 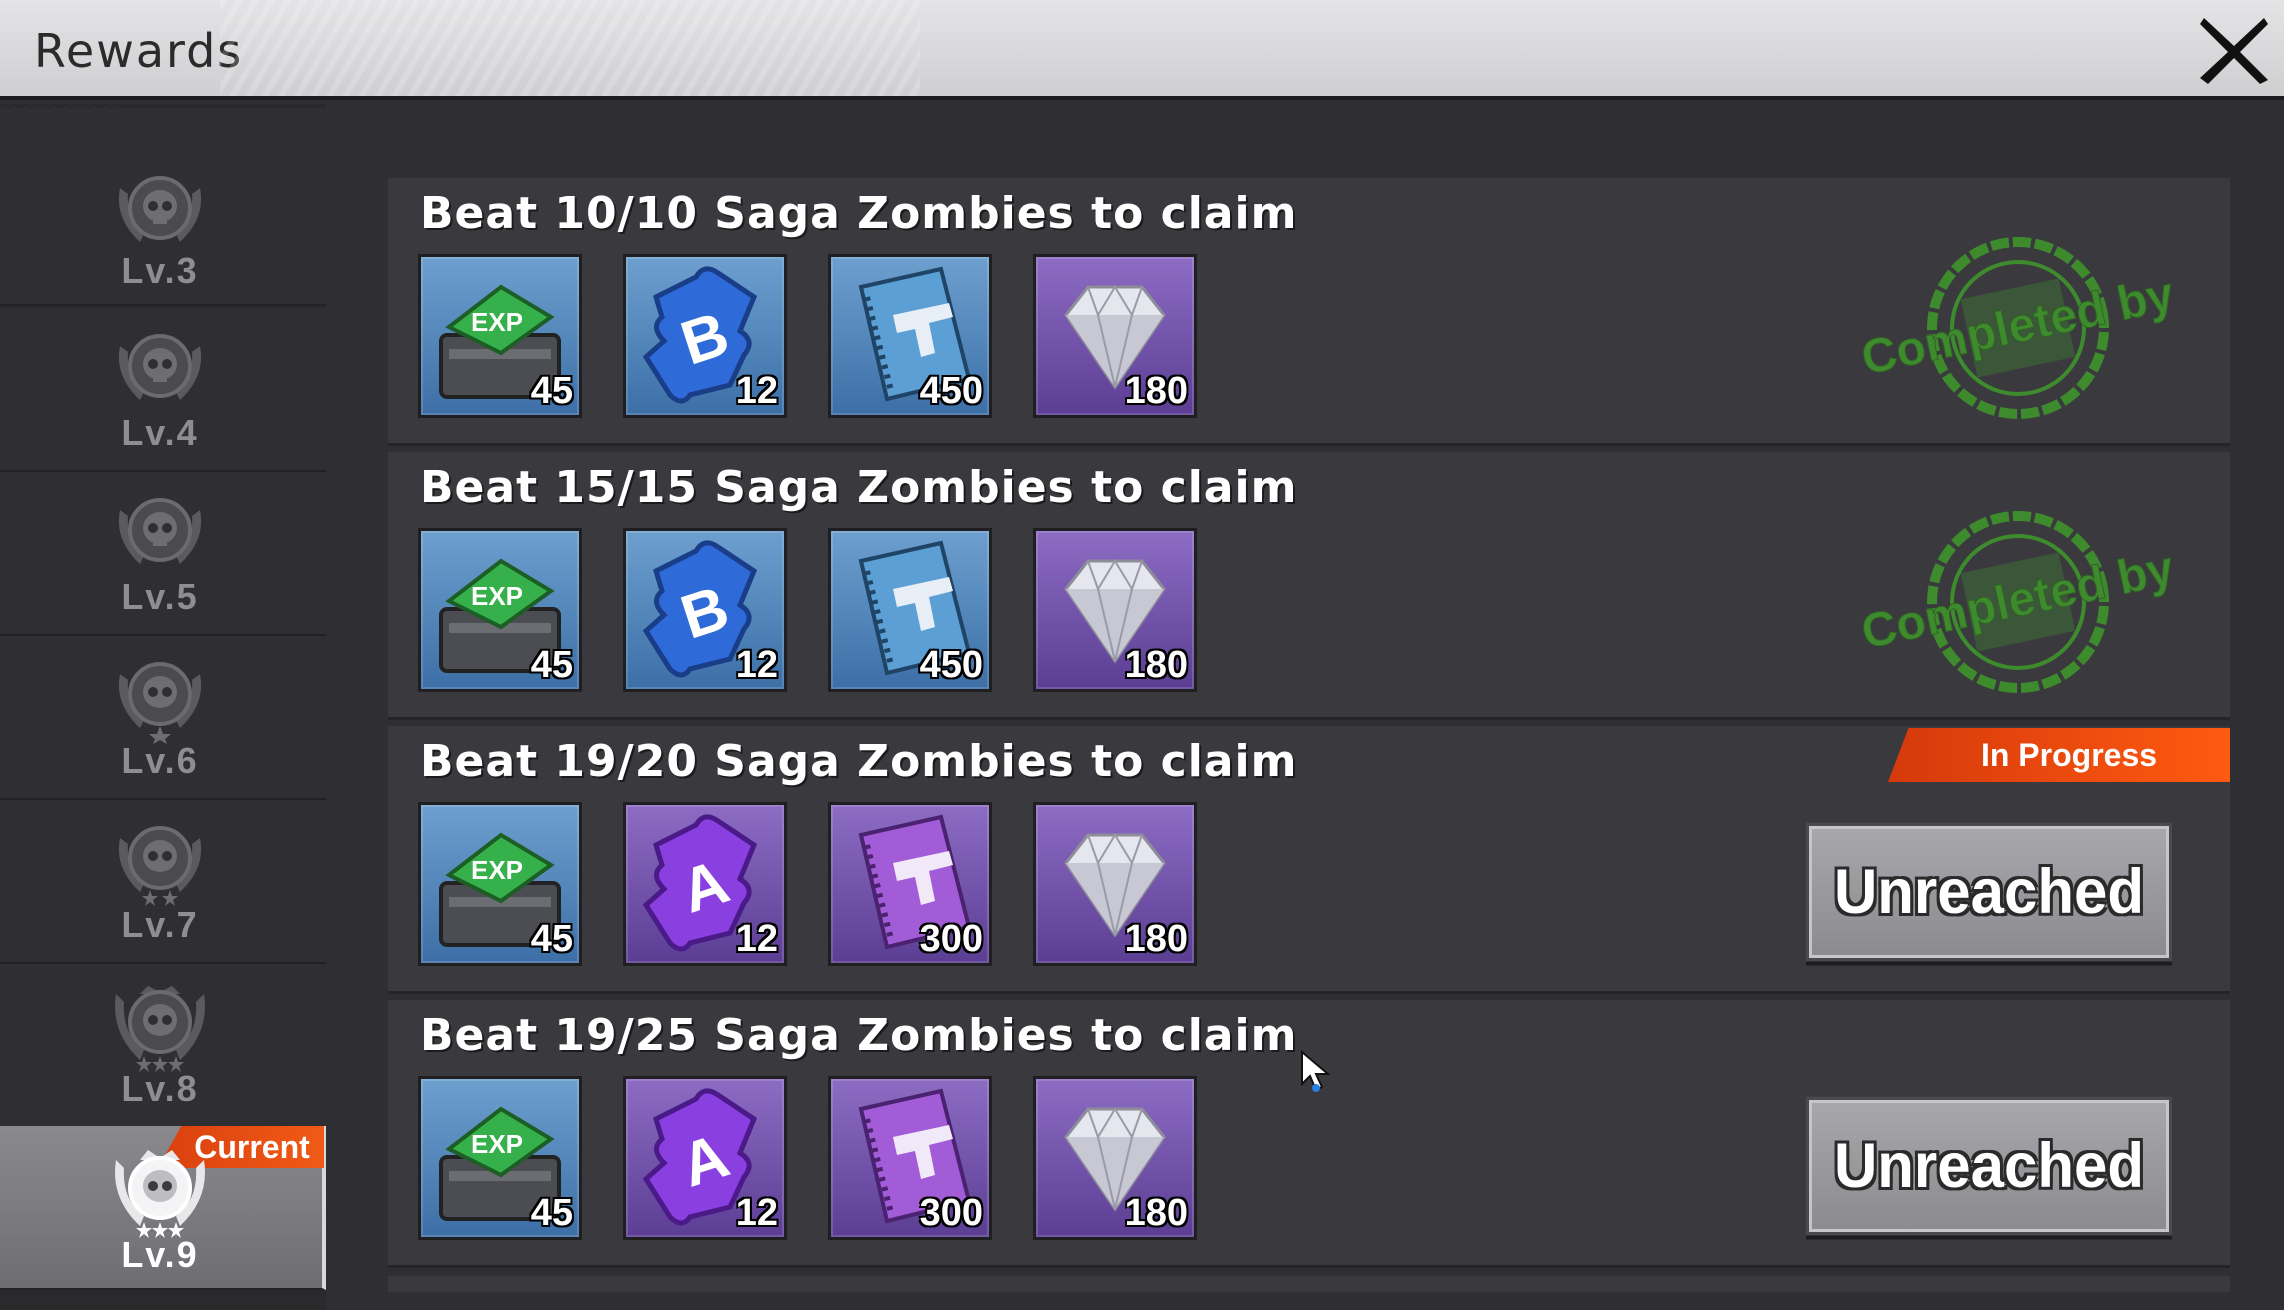 I want to click on close-button, so click(x=2234, y=50).